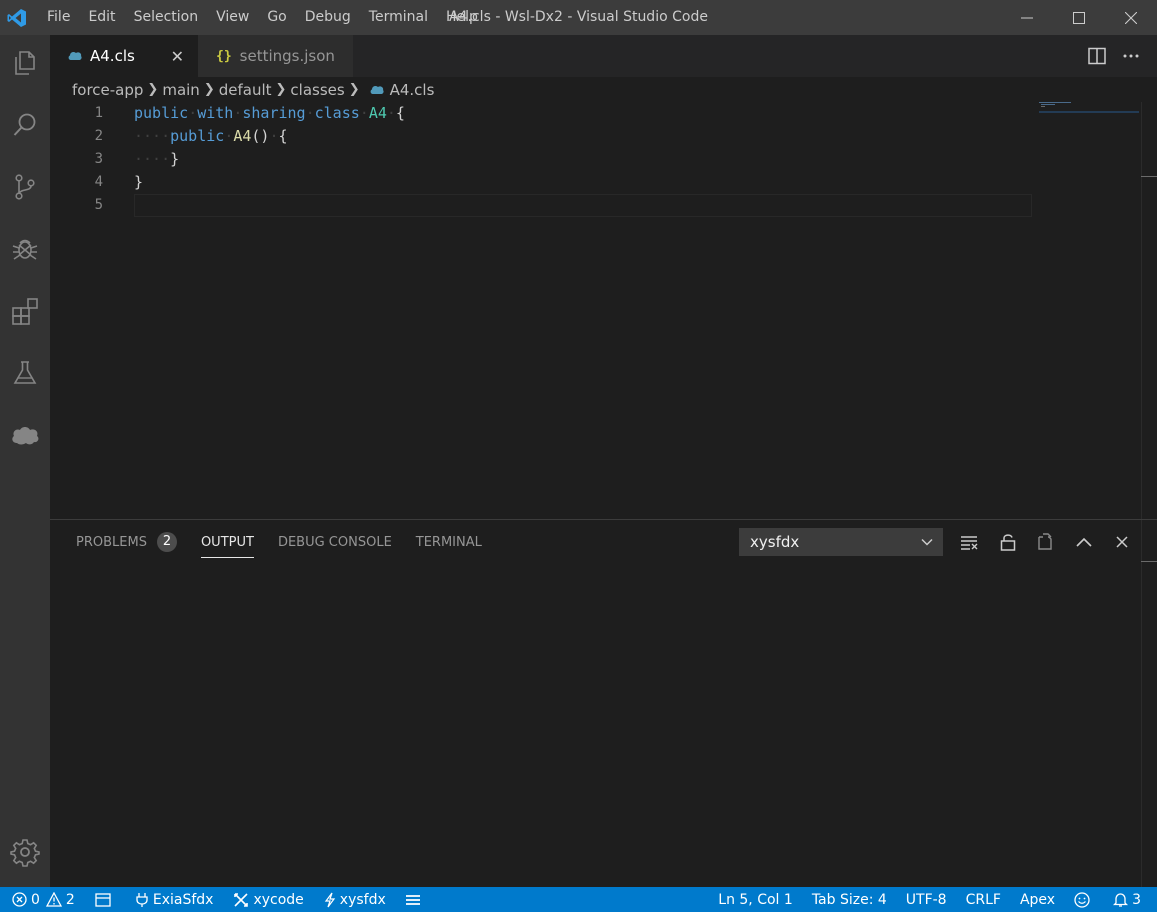 The width and height of the screenshot is (1157, 912). Describe the element at coordinates (98, 182) in the screenshot. I see `line-number: 4` at that location.